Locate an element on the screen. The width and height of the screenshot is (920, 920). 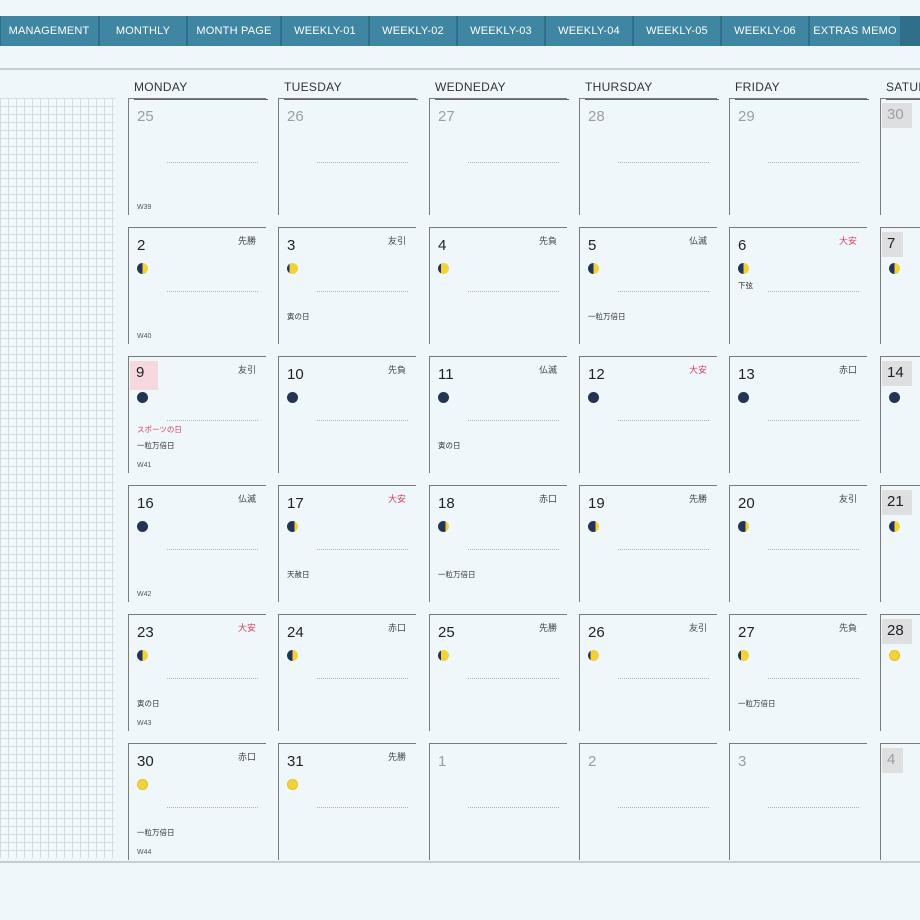
day-cell: 14 is located at coordinates (900, 414).